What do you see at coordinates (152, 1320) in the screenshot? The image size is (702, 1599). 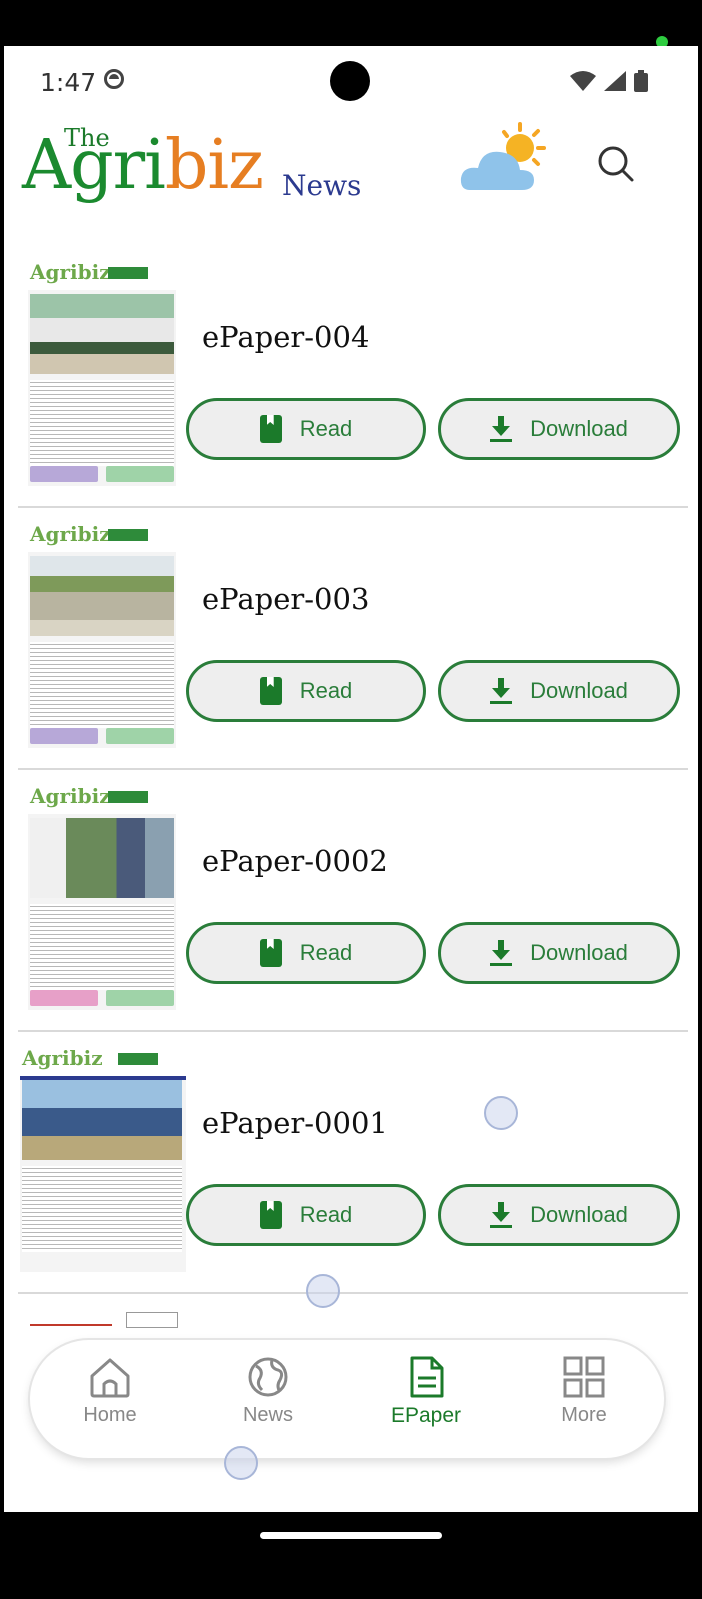 I see `partial-box` at bounding box center [152, 1320].